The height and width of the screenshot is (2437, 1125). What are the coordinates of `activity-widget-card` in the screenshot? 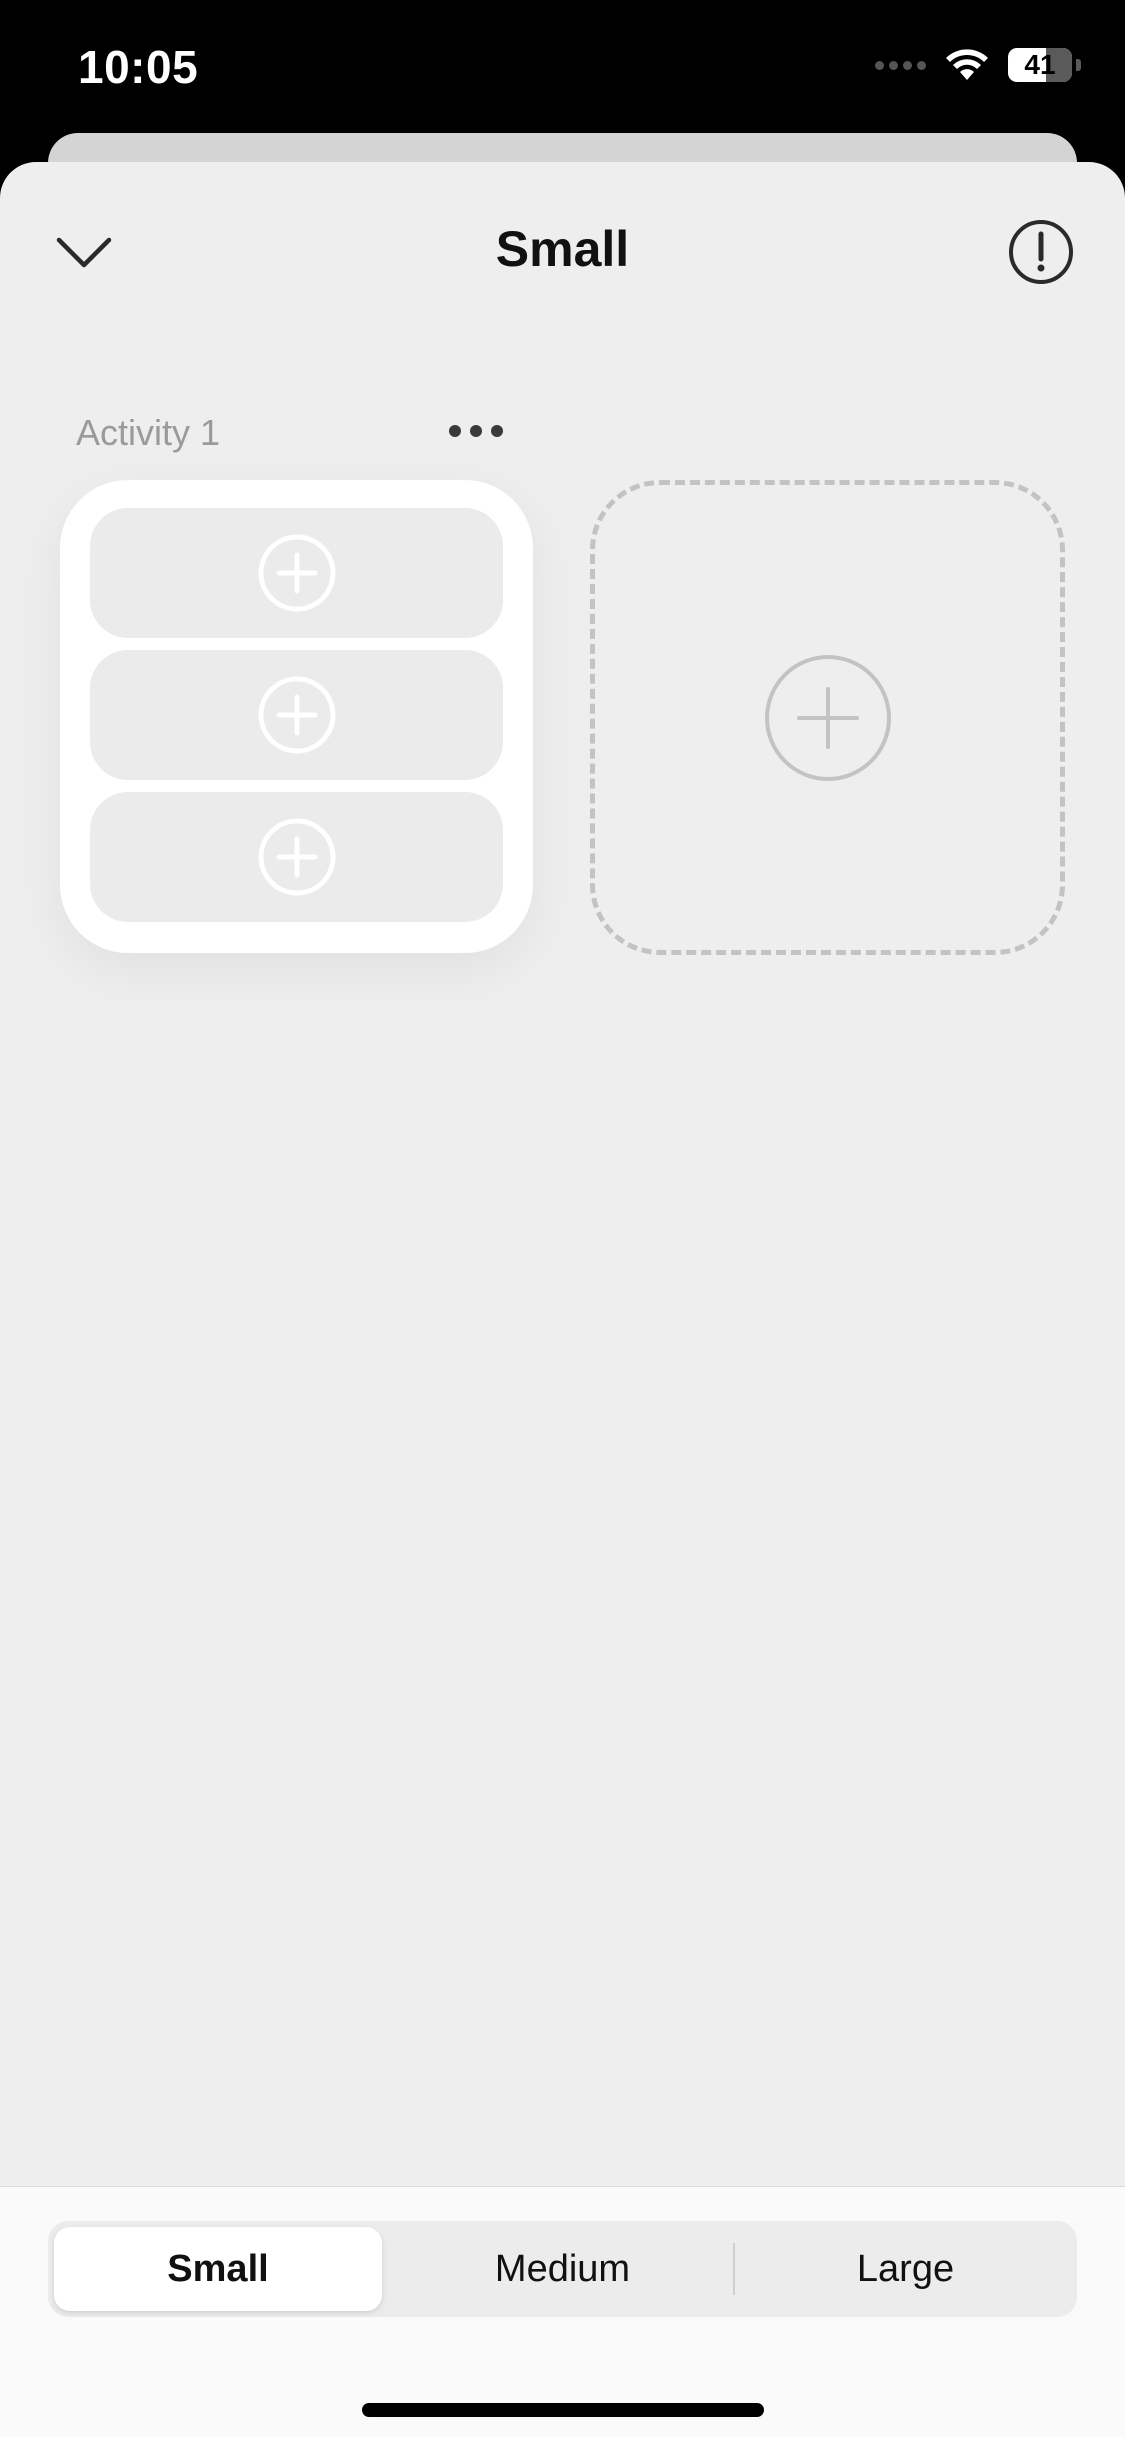 It's located at (296, 716).